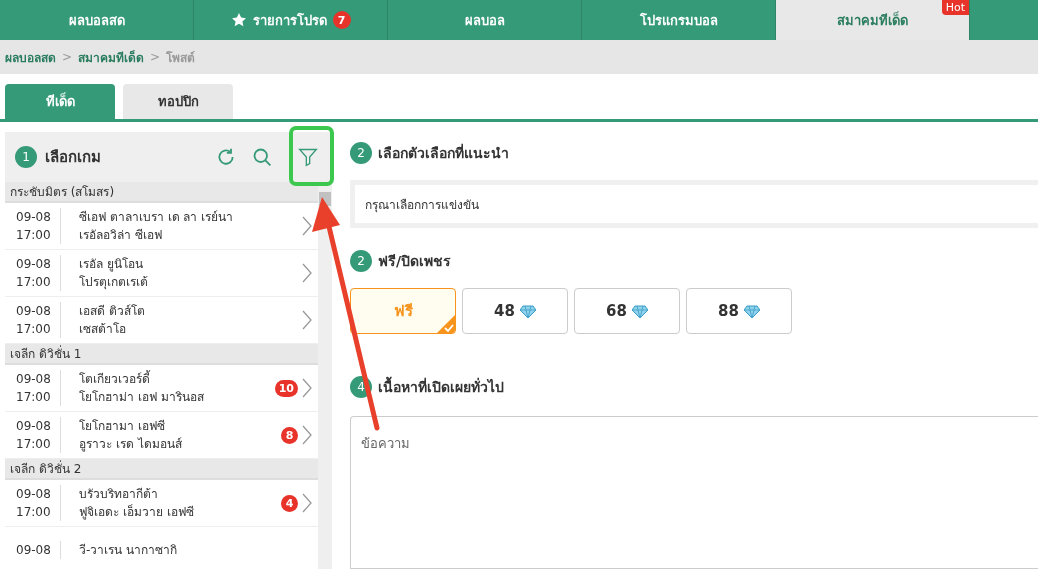 This screenshot has width=1038, height=569. Describe the element at coordinates (131, 444) in the screenshot. I see `away-team: อูราวะ เรด ไดมอนส์` at that location.